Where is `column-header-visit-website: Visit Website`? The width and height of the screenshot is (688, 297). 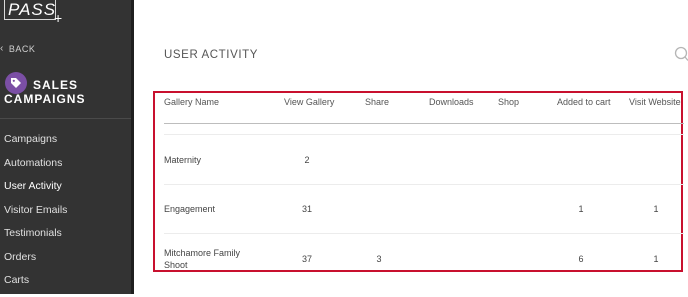
column-header-visit-website: Visit Website is located at coordinates (655, 102).